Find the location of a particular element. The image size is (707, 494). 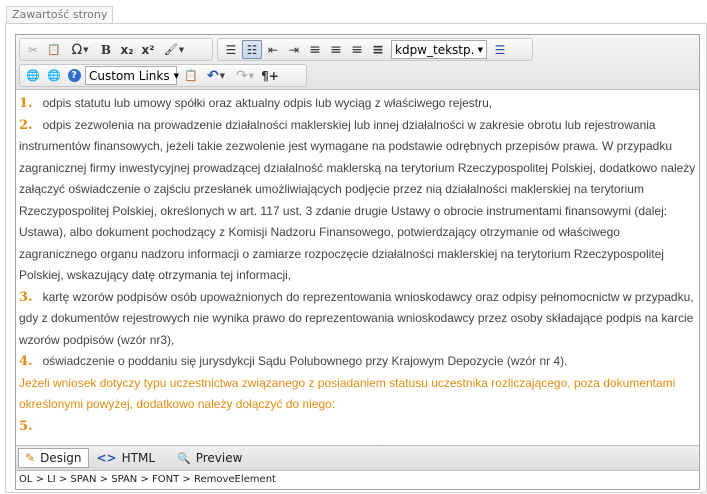

css-class-dropdown: kdpw_tekstp... ▼ is located at coordinates (439, 49).